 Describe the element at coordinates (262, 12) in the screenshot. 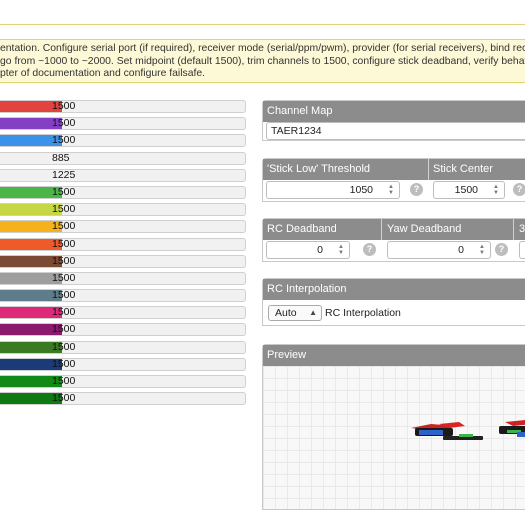

I see `top-divider` at that location.